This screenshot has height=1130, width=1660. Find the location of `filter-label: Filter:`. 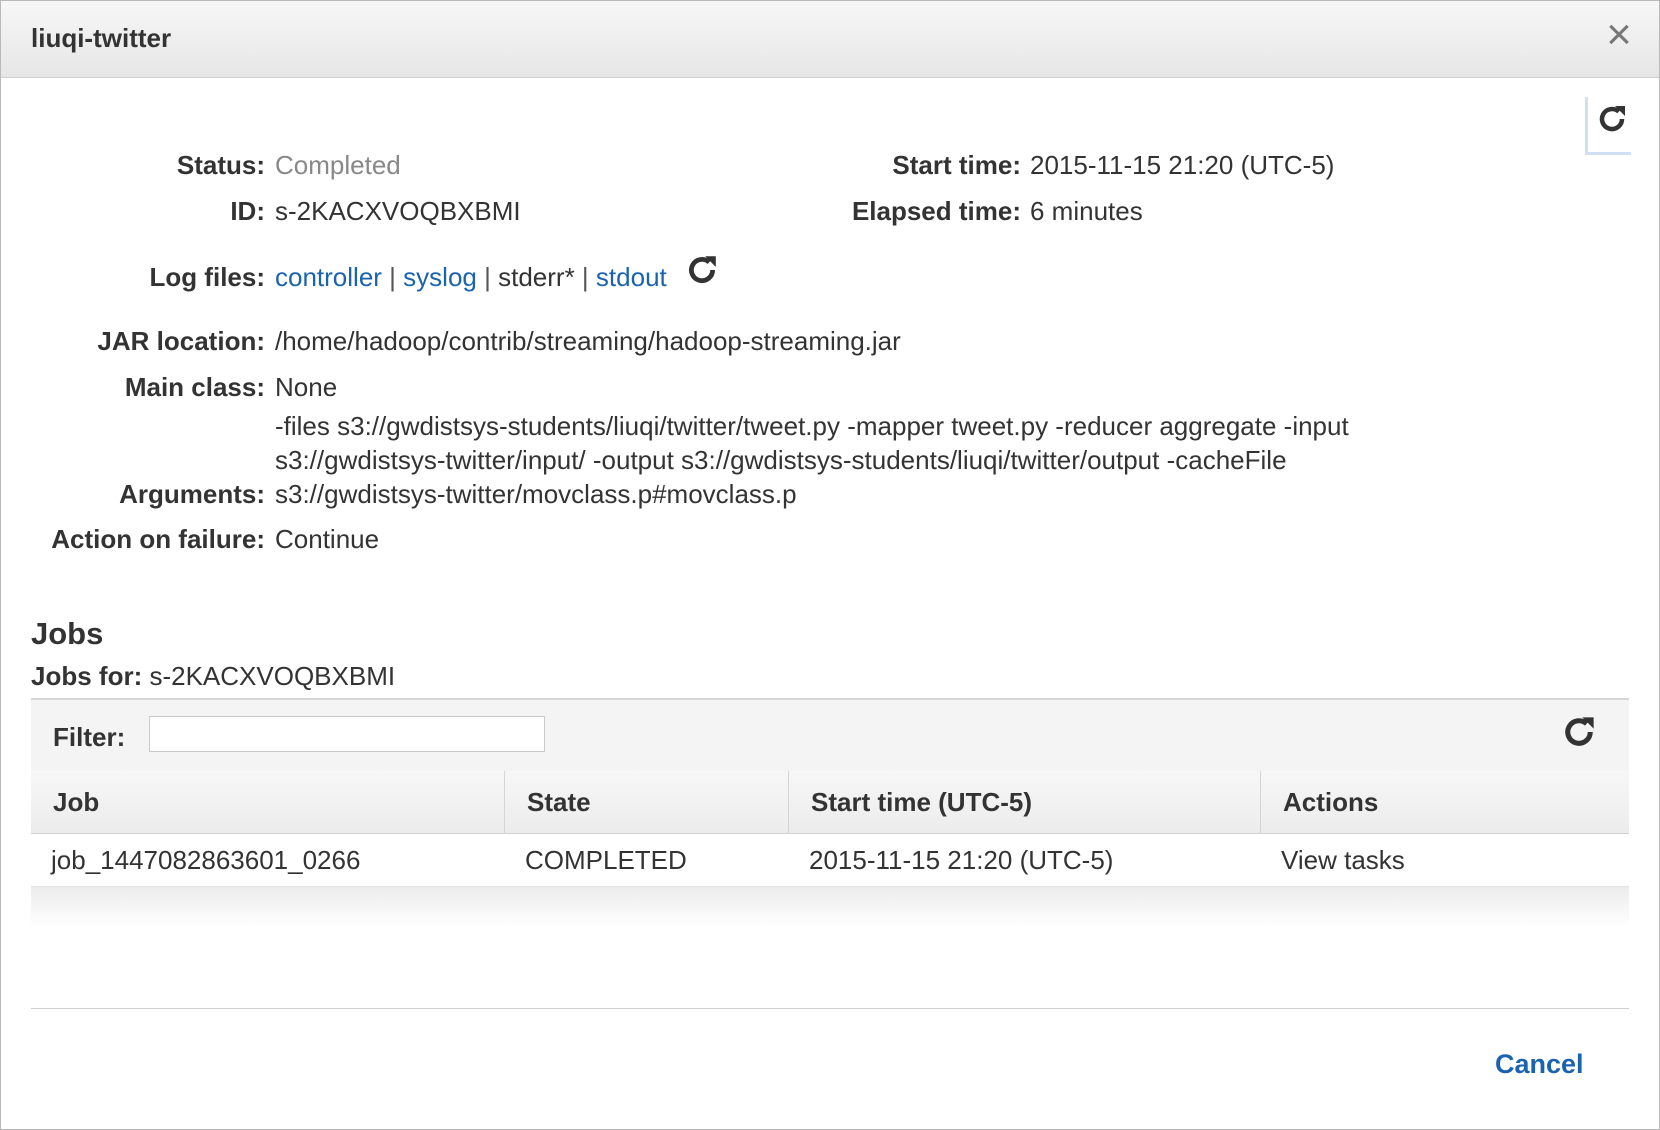

filter-label: Filter: is located at coordinates (89, 737).